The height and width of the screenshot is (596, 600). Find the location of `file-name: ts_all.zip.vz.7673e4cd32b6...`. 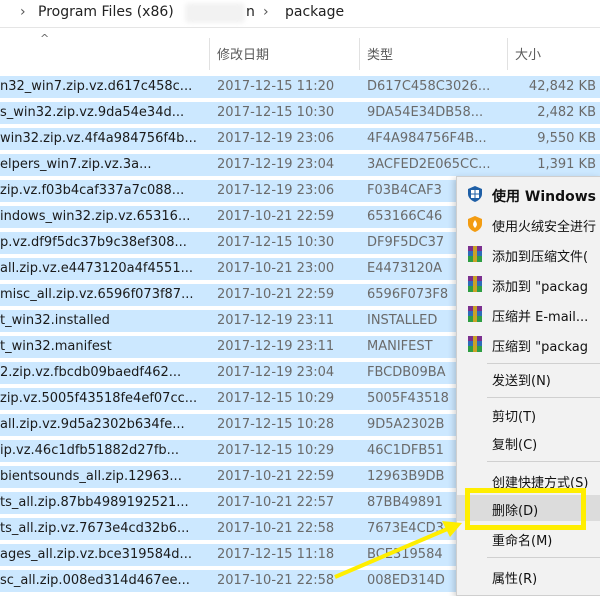

file-name: ts_all.zip.vz.7673e4cd32b6... is located at coordinates (95, 528).